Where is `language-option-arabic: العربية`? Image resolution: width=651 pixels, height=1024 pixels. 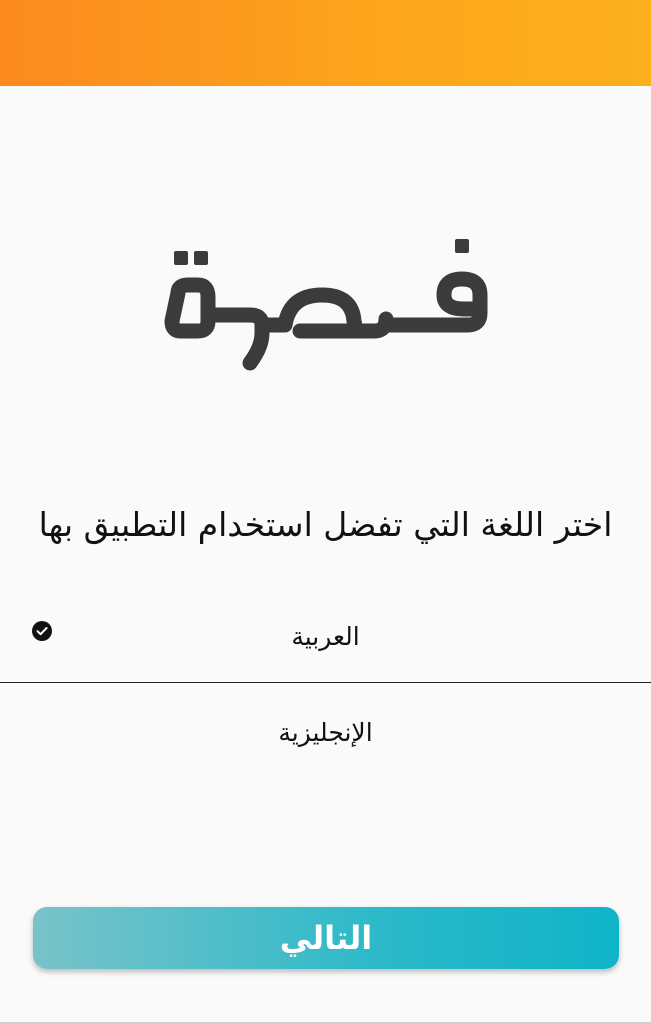
language-option-arabic: العربية is located at coordinates (325, 636).